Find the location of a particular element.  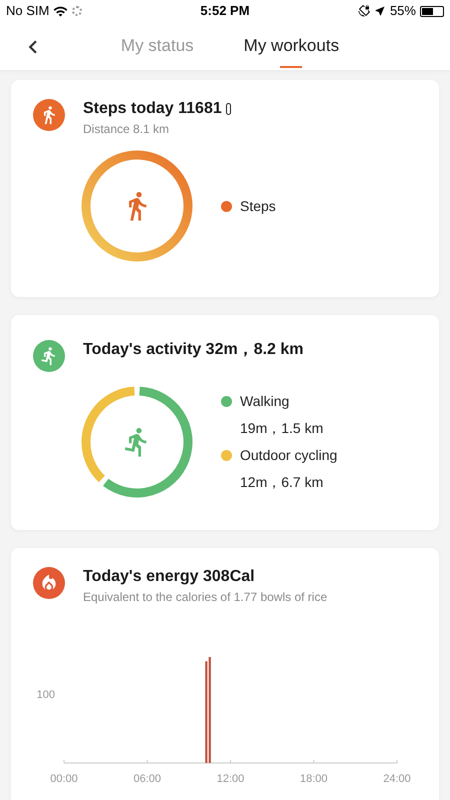

axis-label: 06:00 is located at coordinates (147, 779).